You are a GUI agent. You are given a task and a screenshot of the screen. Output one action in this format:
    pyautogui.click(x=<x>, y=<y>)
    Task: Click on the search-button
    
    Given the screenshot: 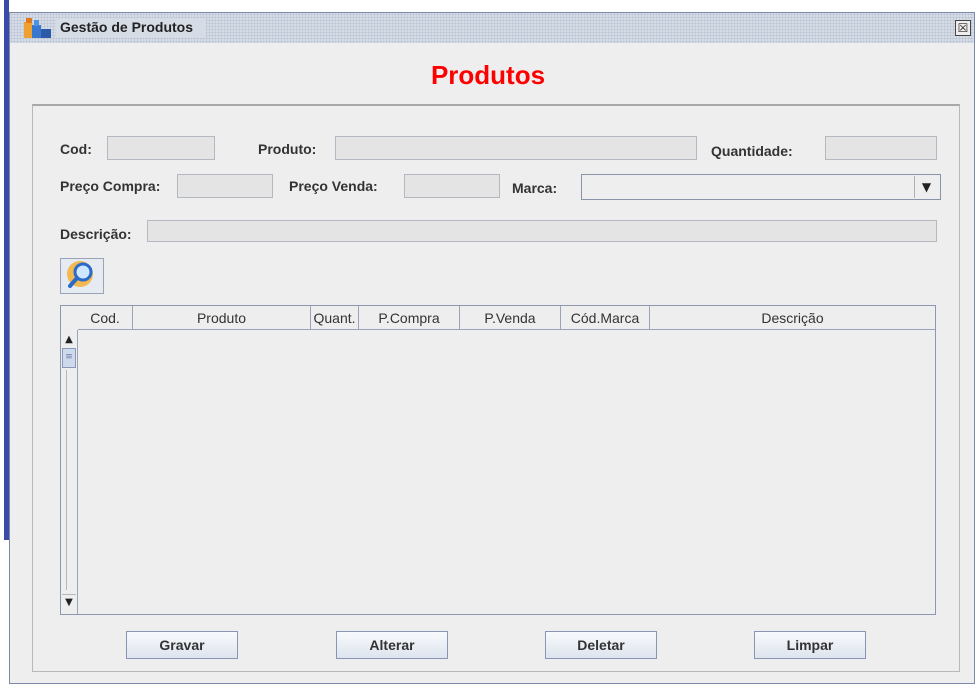 What is the action you would take?
    pyautogui.click(x=82, y=276)
    